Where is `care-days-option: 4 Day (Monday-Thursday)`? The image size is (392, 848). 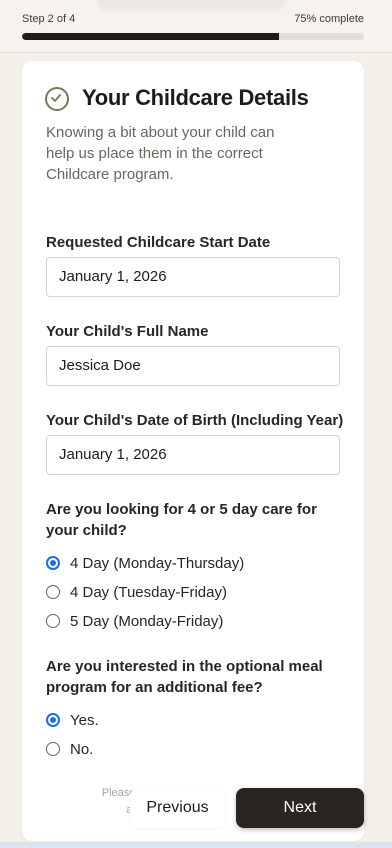
care-days-option: 4 Day (Monday-Thursday) is located at coordinates (145, 563).